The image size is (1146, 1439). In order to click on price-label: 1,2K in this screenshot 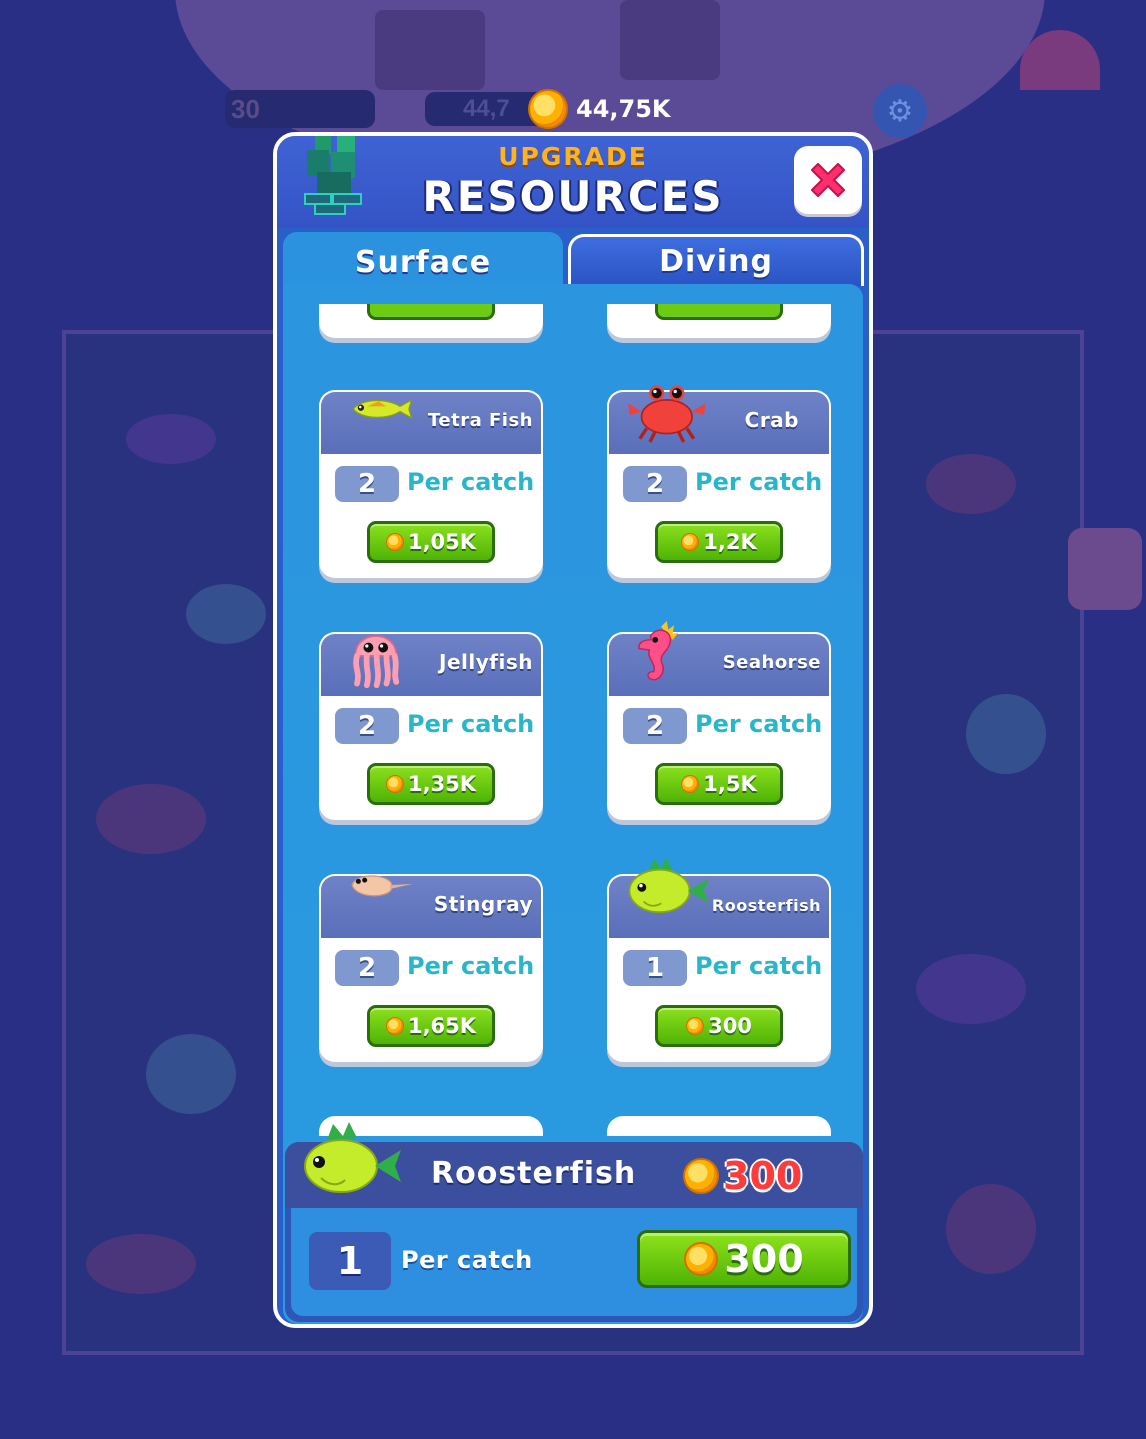, I will do `click(730, 542)`.